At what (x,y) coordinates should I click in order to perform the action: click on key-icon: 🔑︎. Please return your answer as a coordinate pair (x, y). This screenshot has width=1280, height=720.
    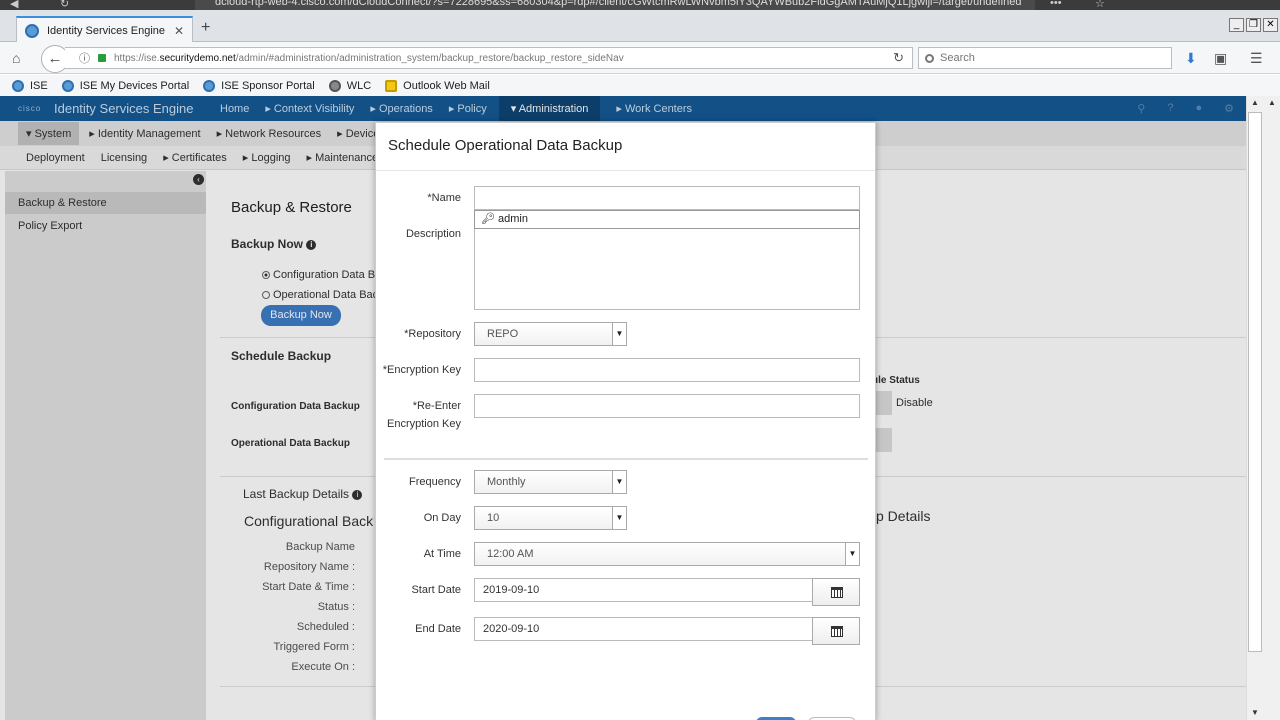
    Looking at the image, I should click on (488, 219).